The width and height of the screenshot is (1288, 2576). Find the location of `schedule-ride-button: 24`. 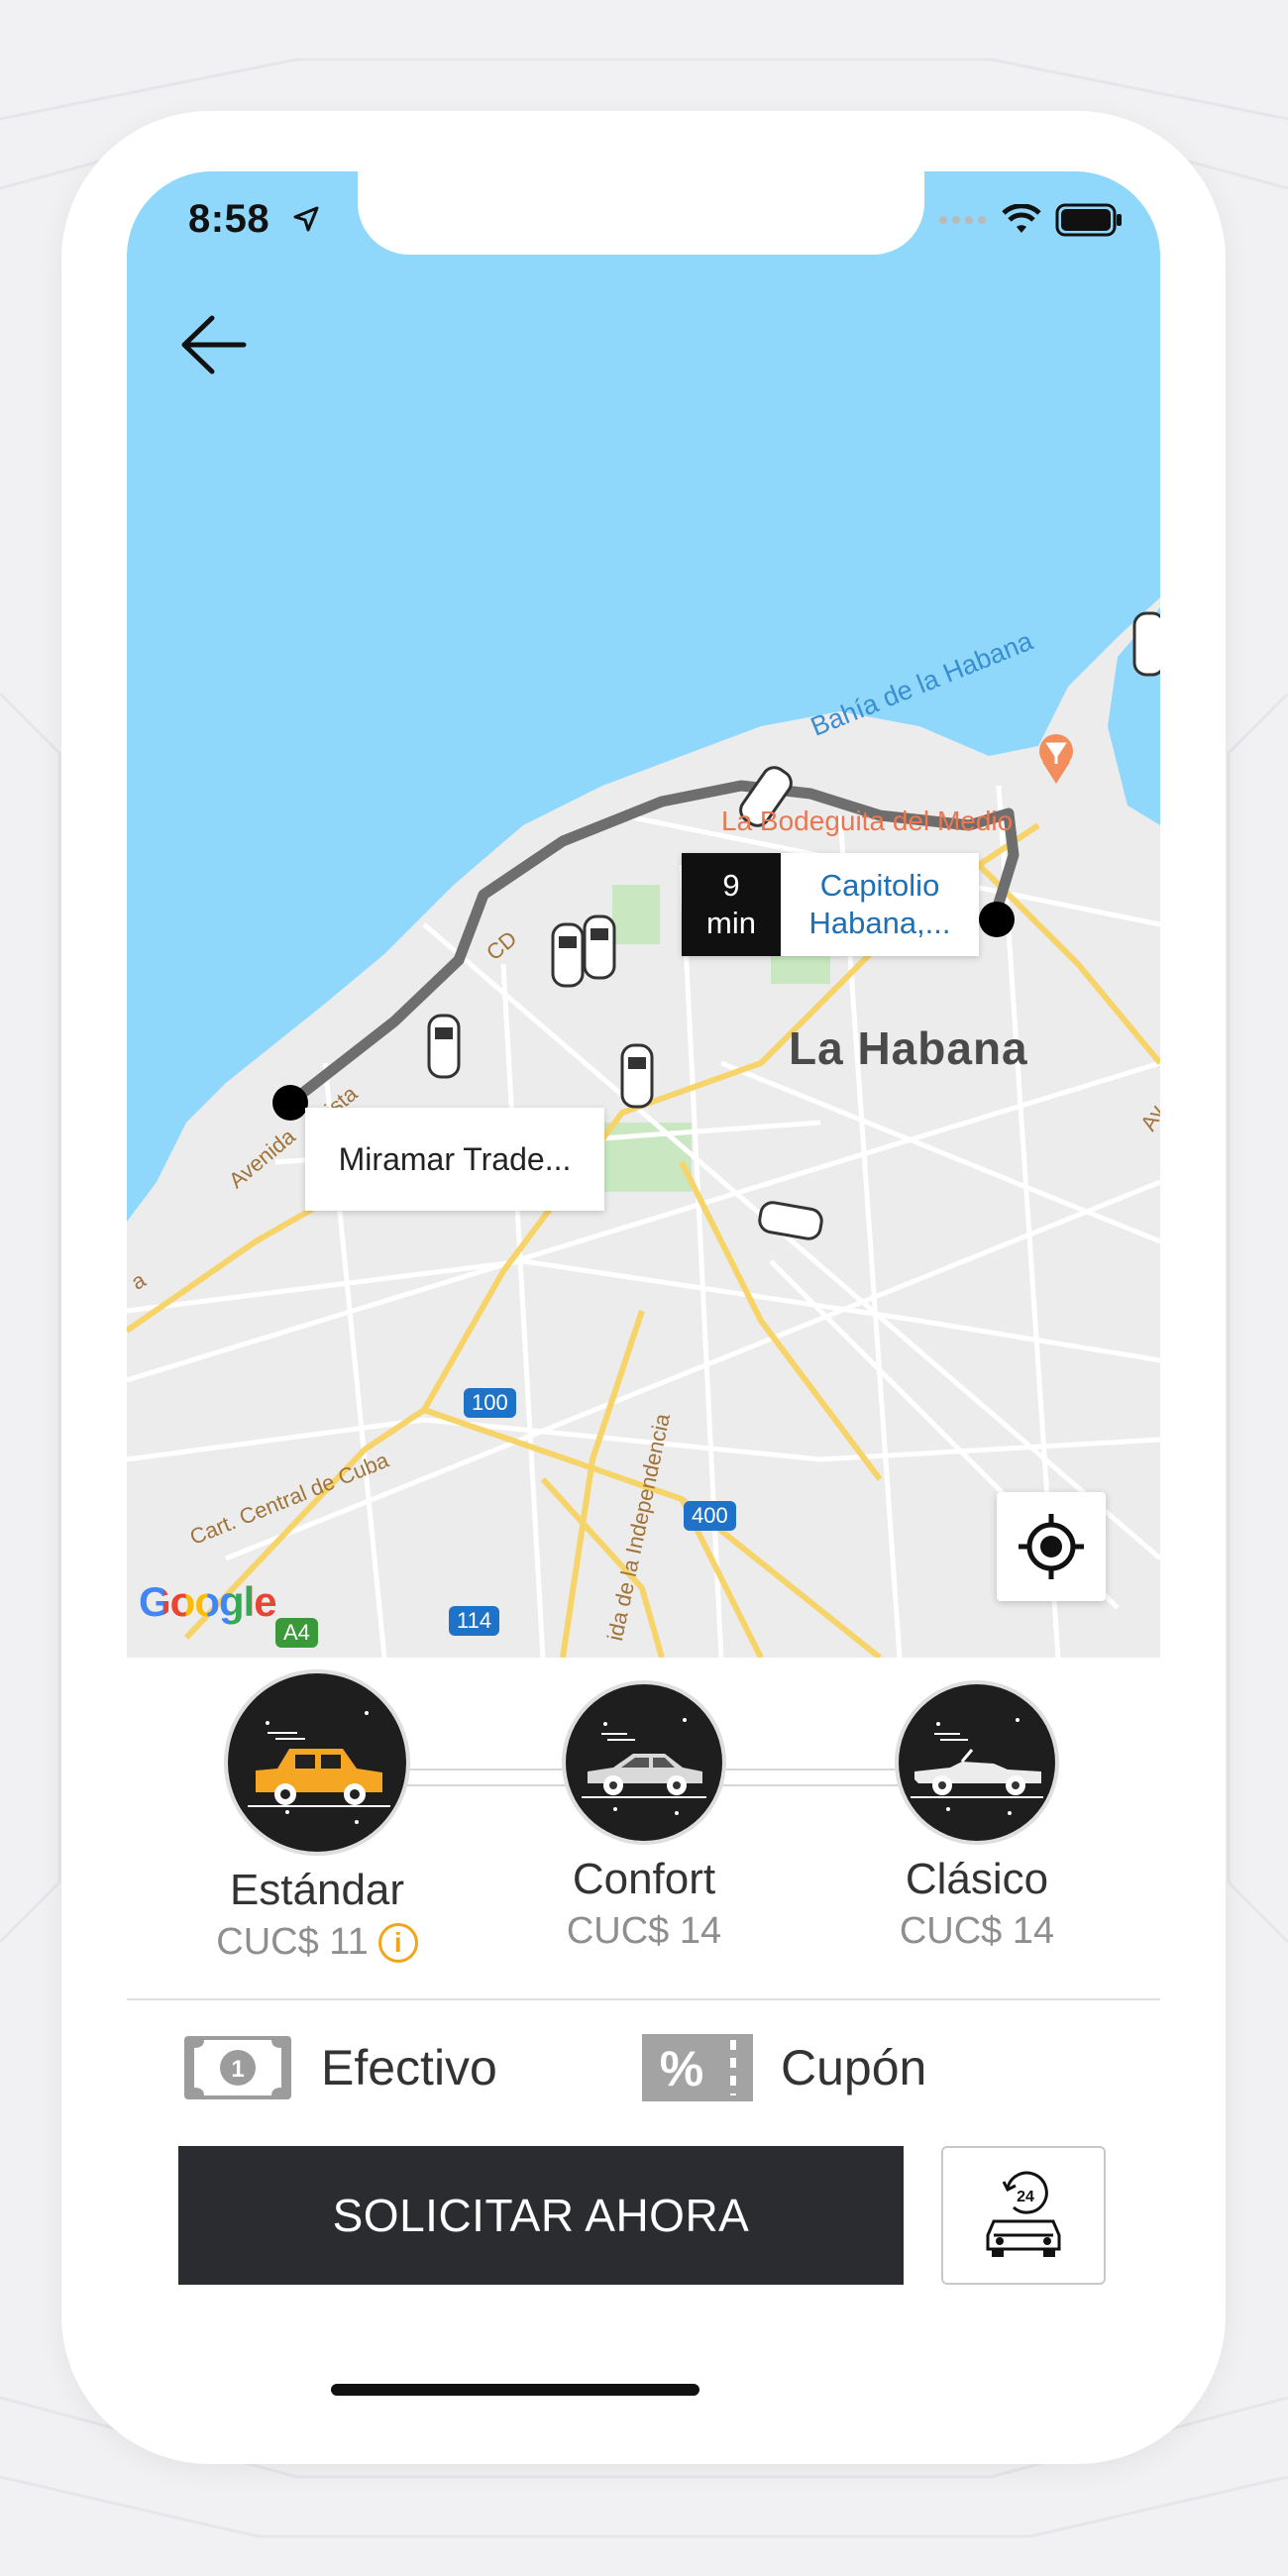

schedule-ride-button: 24 is located at coordinates (1024, 2216).